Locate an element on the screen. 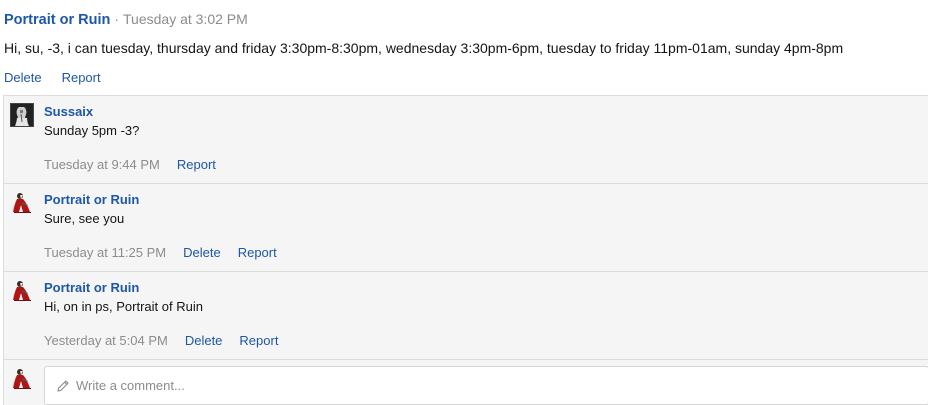 This screenshot has width=928, height=405. comment-meta: Tuesday at 9:44 PM Report is located at coordinates (138, 164).